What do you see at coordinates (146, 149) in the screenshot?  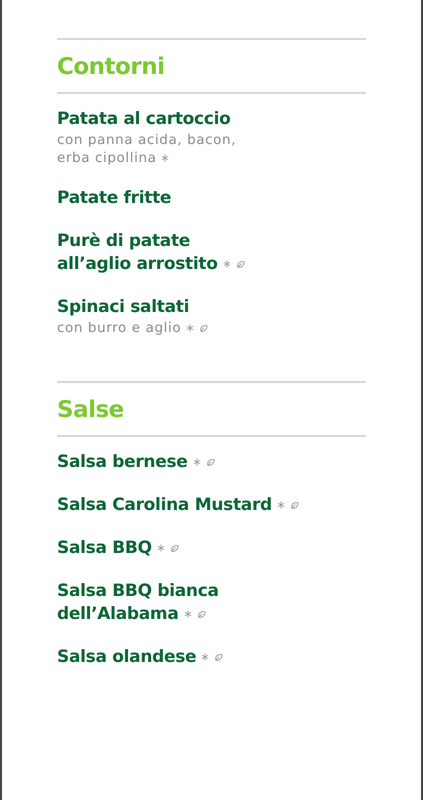 I see `dish-description: con panna acida, bacon, erba cipollina` at bounding box center [146, 149].